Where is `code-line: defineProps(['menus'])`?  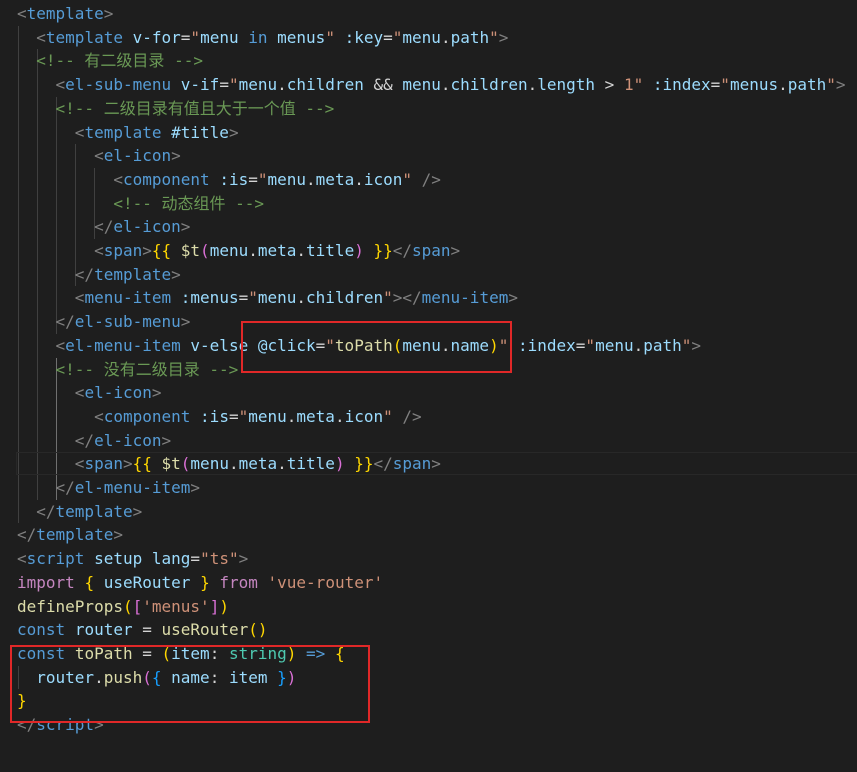
code-line: defineProps(['menus']) is located at coordinates (123, 607).